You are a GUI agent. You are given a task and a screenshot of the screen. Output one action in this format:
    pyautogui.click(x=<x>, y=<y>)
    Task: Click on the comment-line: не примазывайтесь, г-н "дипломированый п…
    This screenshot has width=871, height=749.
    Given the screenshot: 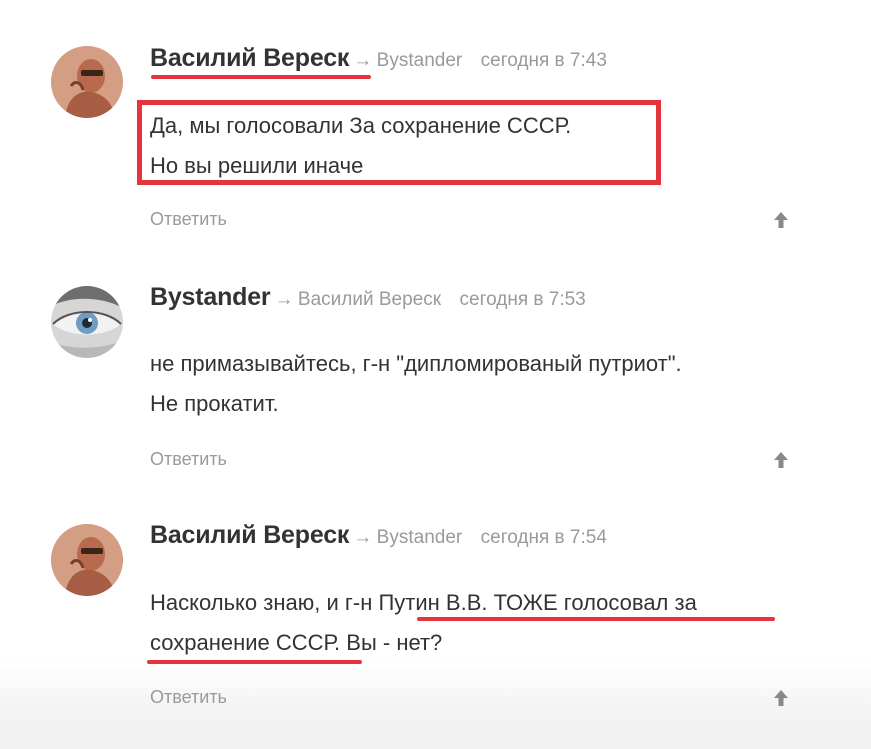 What is the action you would take?
    pyautogui.click(x=416, y=363)
    